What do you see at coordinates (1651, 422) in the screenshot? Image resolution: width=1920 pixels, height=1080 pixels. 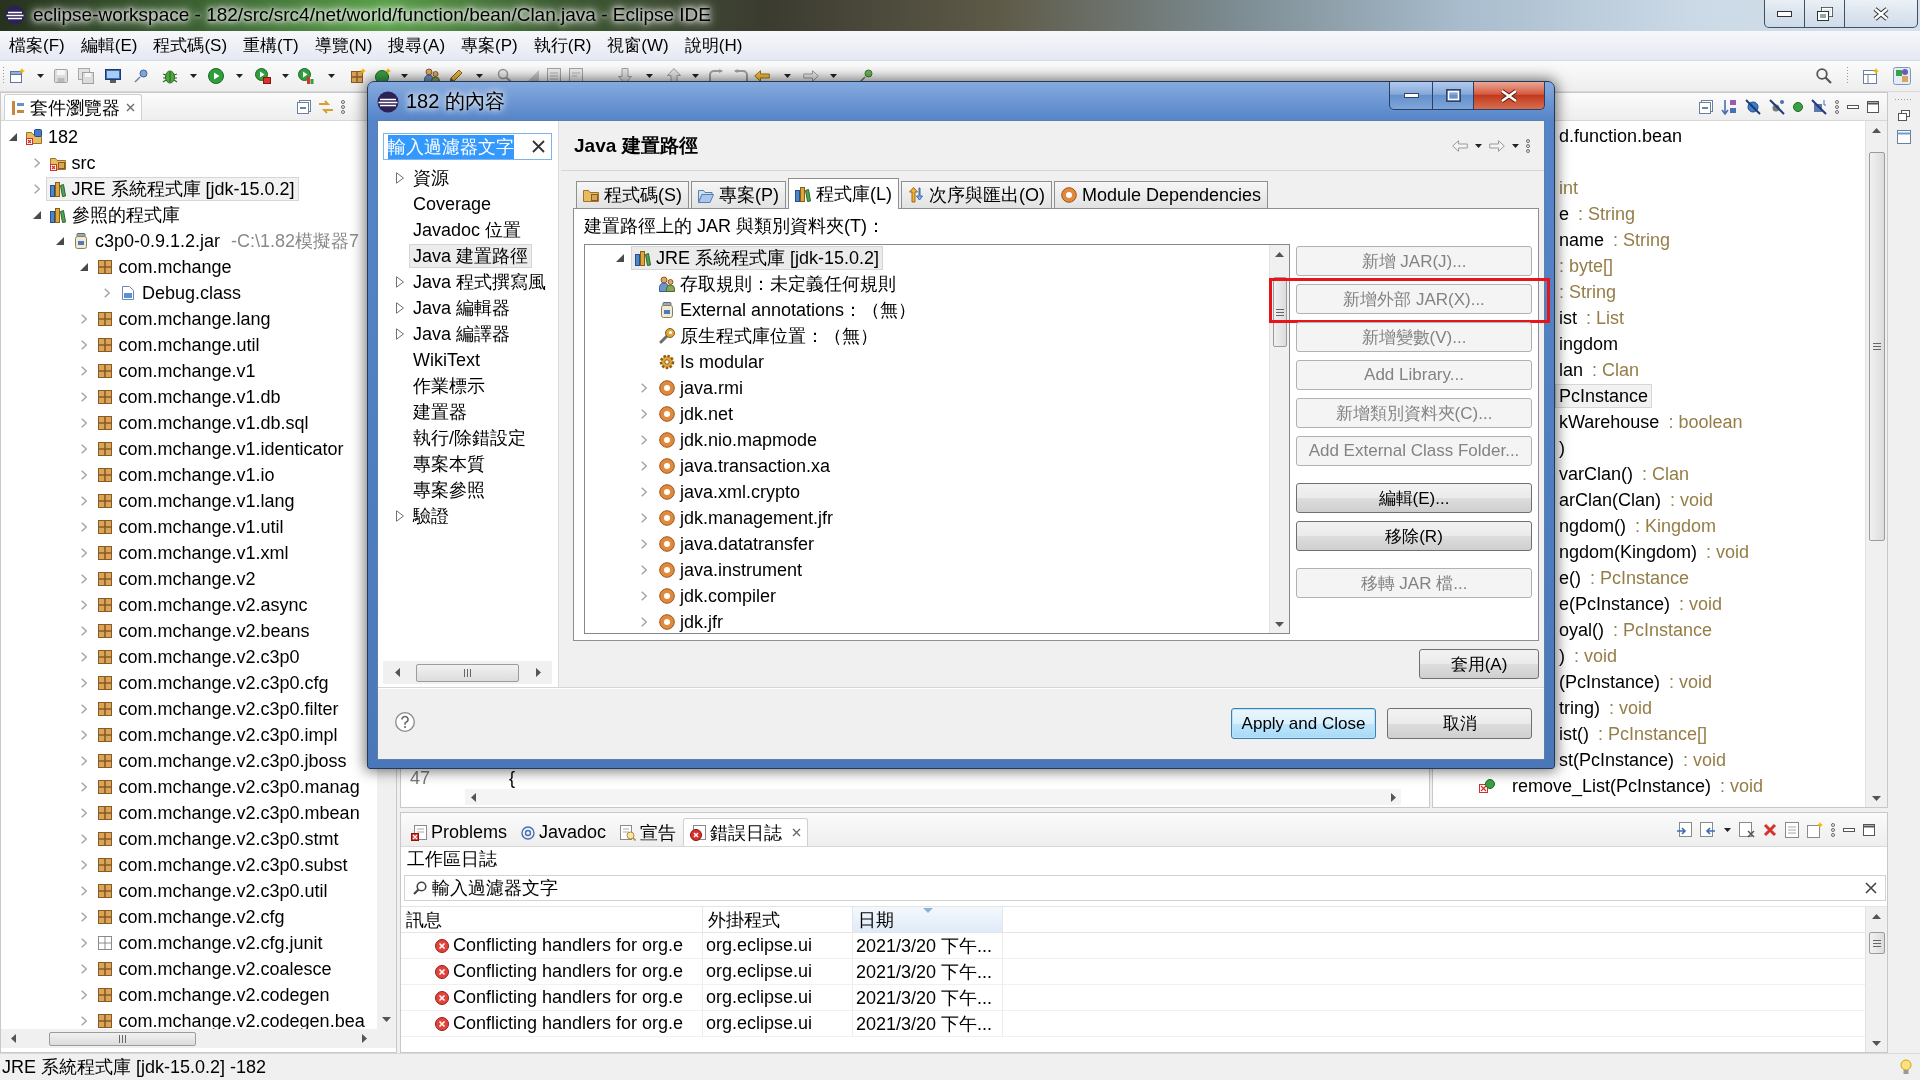 I see `outline-item: kWarehouse : boolean` at bounding box center [1651, 422].